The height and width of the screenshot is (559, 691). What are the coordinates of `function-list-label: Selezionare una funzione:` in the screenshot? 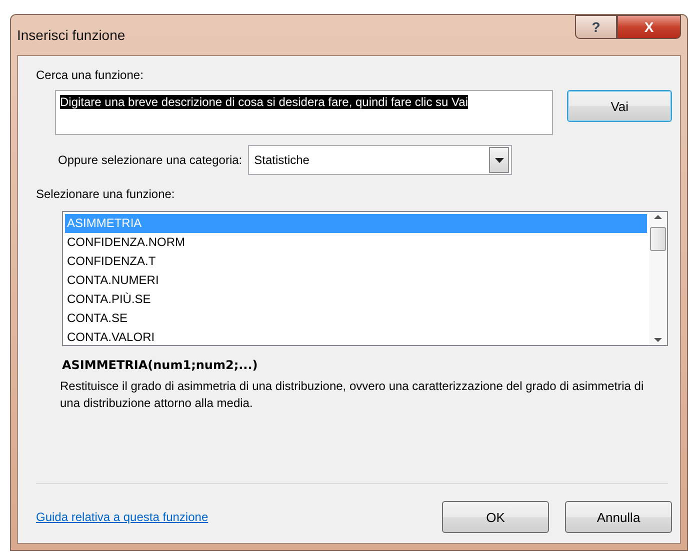 It's located at (106, 194).